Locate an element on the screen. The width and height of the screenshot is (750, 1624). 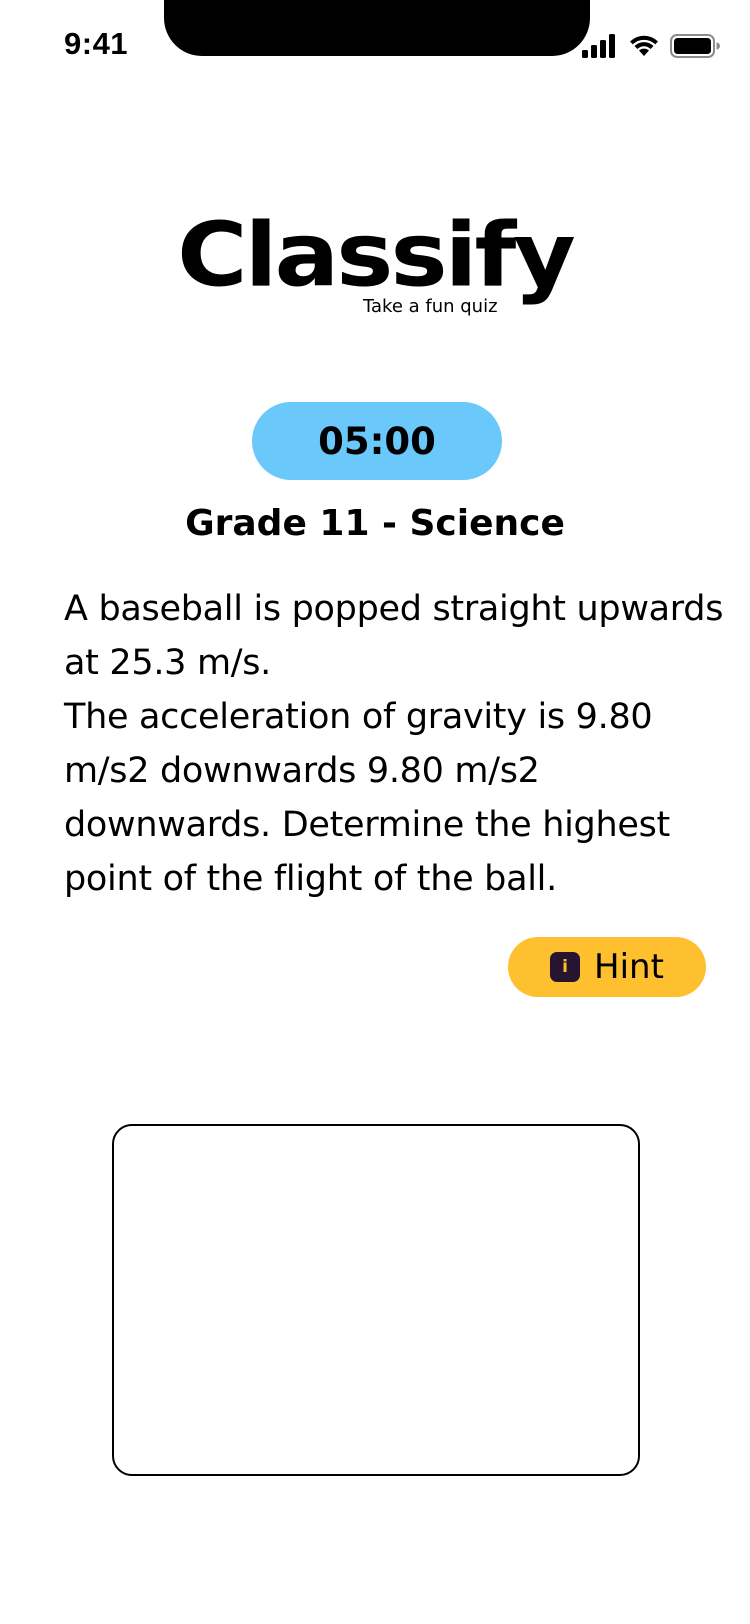
hint-button: i Hint is located at coordinates (607, 967).